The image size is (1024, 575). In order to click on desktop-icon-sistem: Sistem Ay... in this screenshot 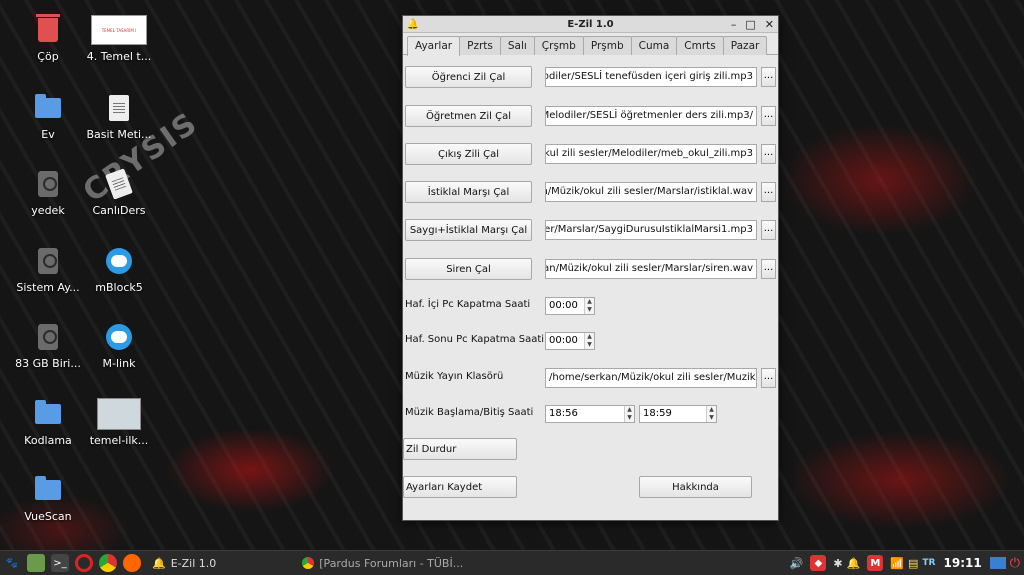, I will do `click(48, 269)`.